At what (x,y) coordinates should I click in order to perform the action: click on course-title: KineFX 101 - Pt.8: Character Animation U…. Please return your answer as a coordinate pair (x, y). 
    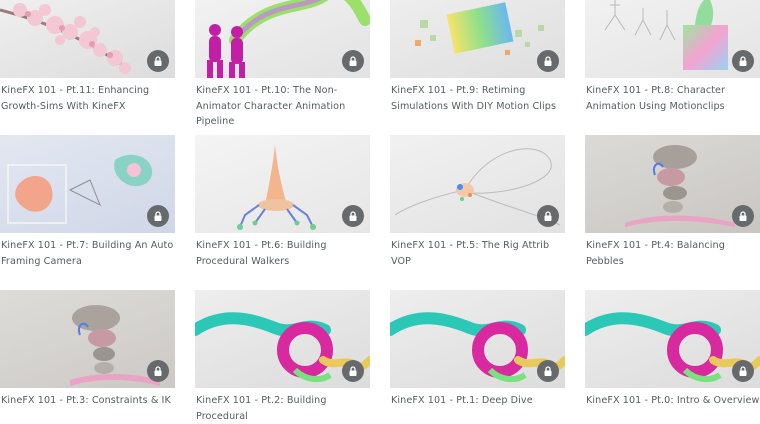
    Looking at the image, I should click on (673, 98).